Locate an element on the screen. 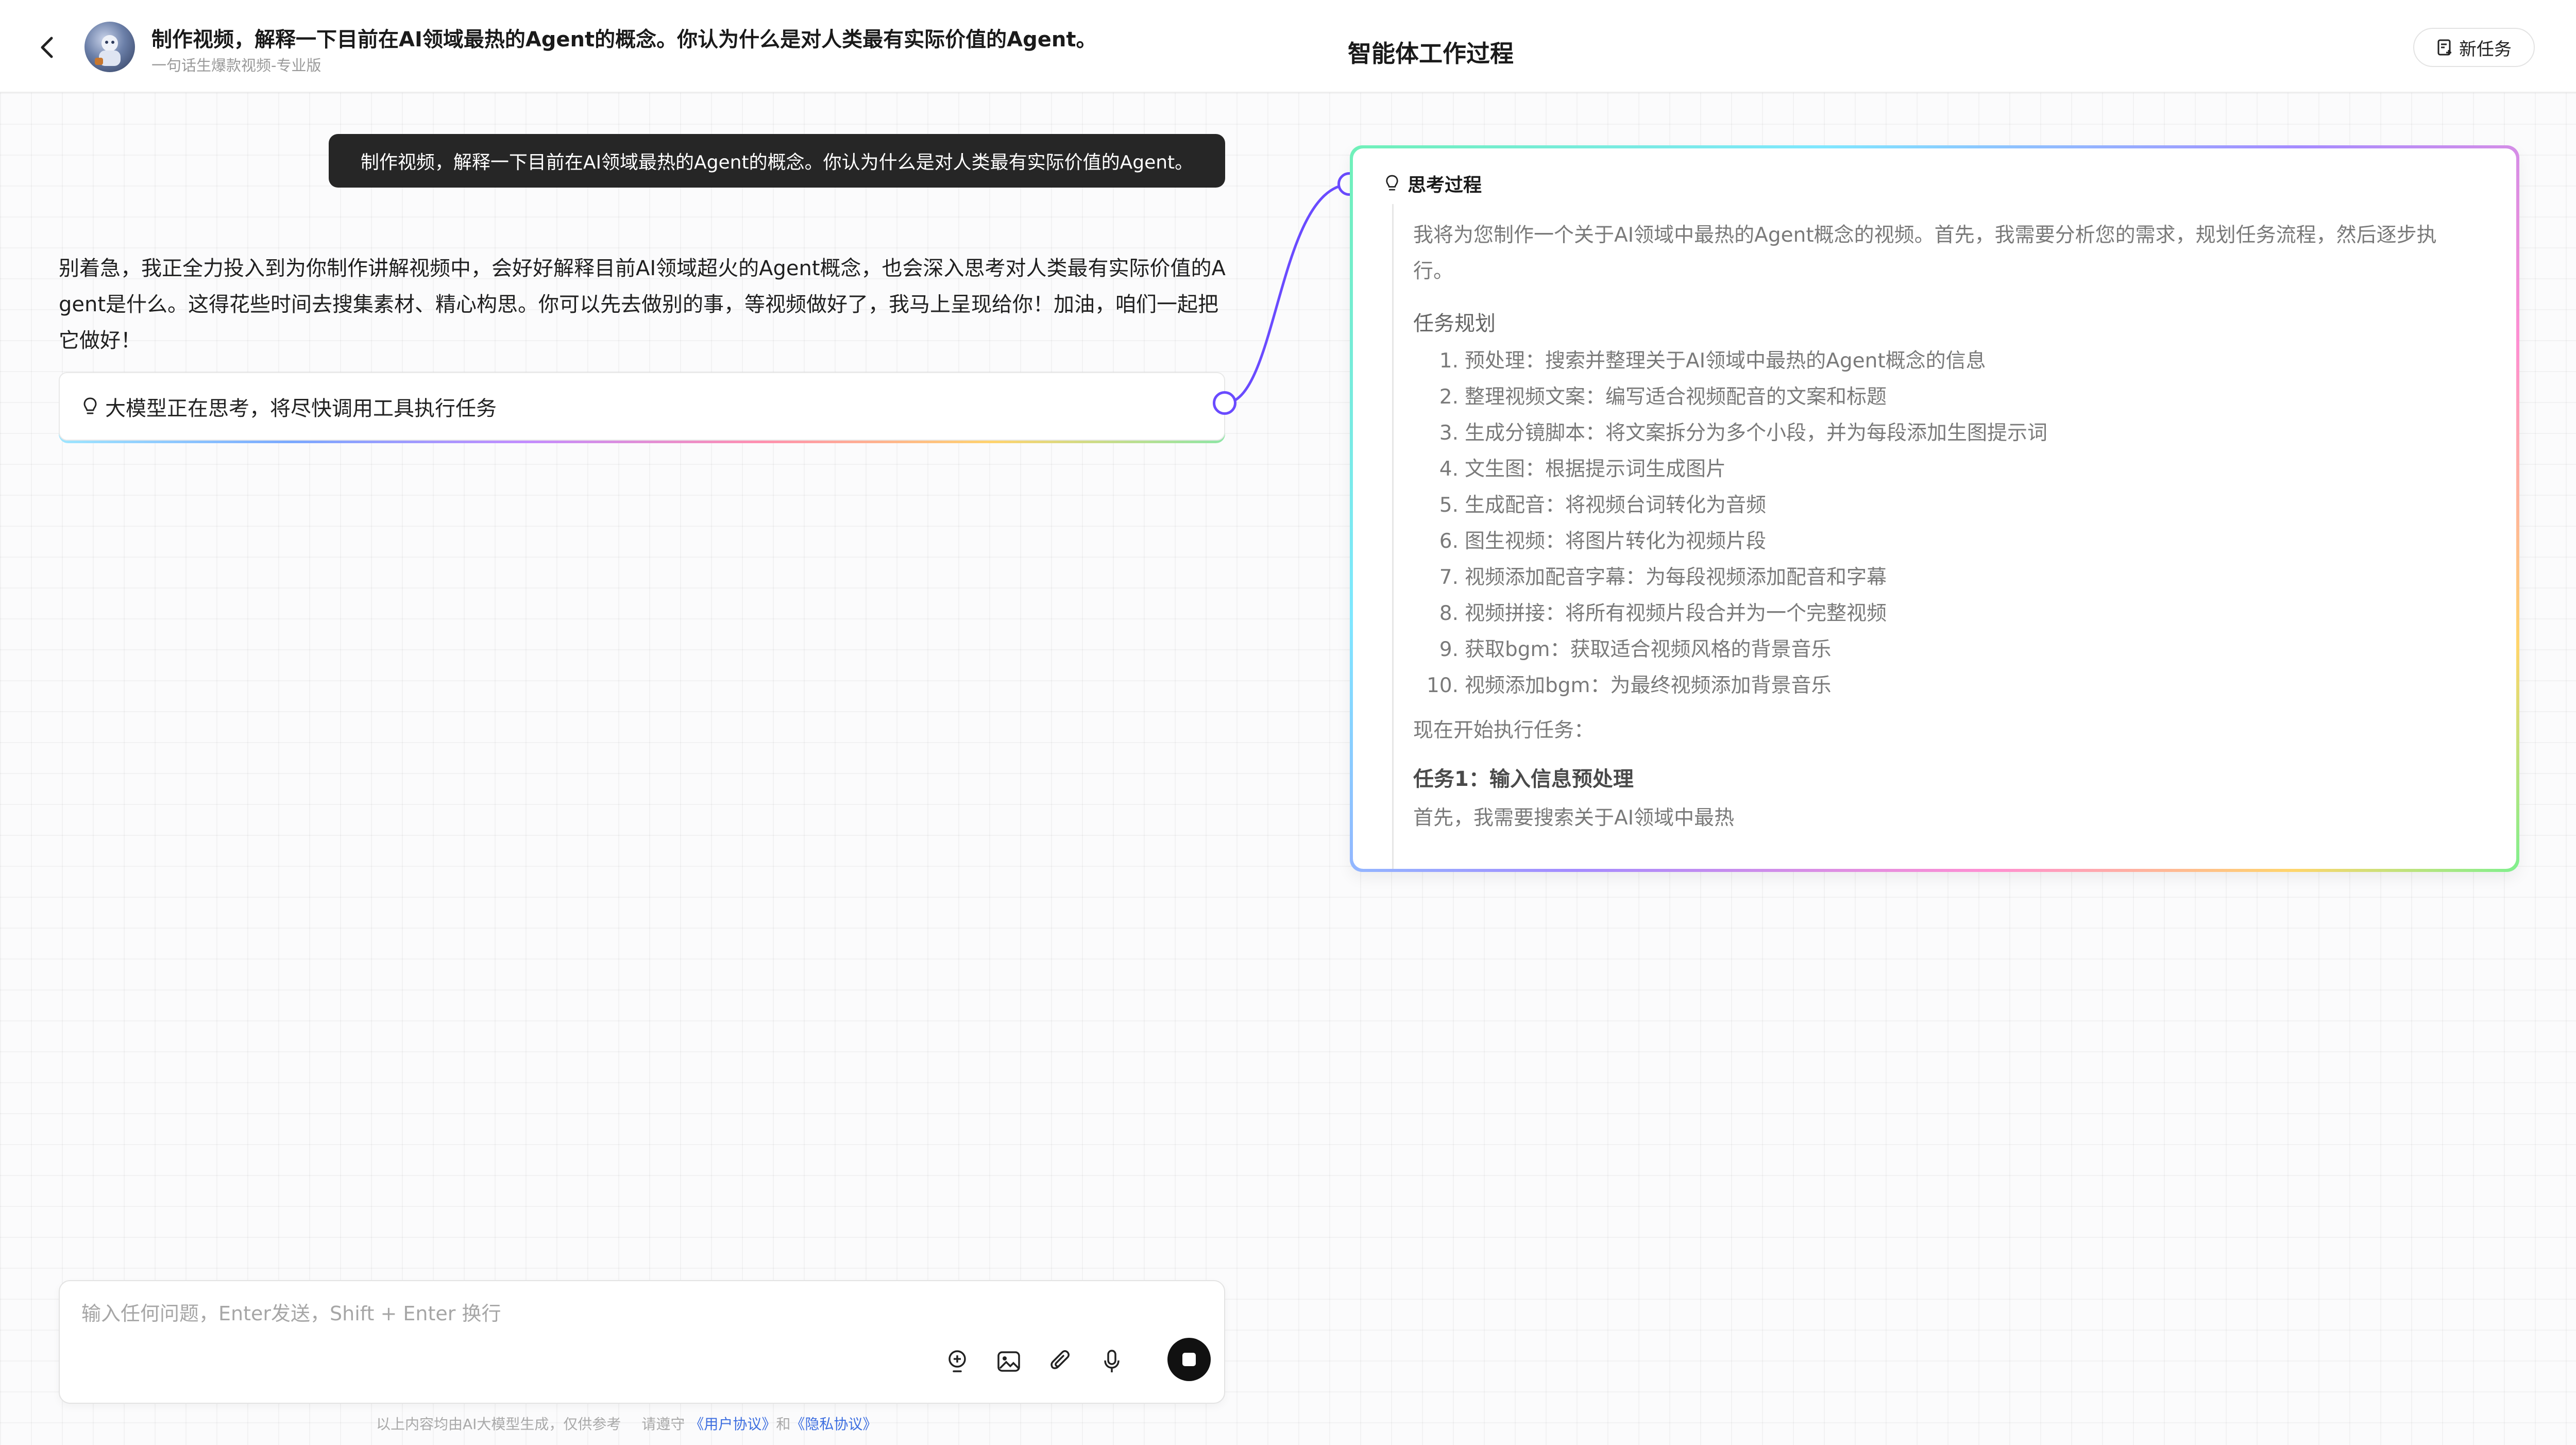 The height and width of the screenshot is (1445, 2576). stop-icon is located at coordinates (1189, 1359).